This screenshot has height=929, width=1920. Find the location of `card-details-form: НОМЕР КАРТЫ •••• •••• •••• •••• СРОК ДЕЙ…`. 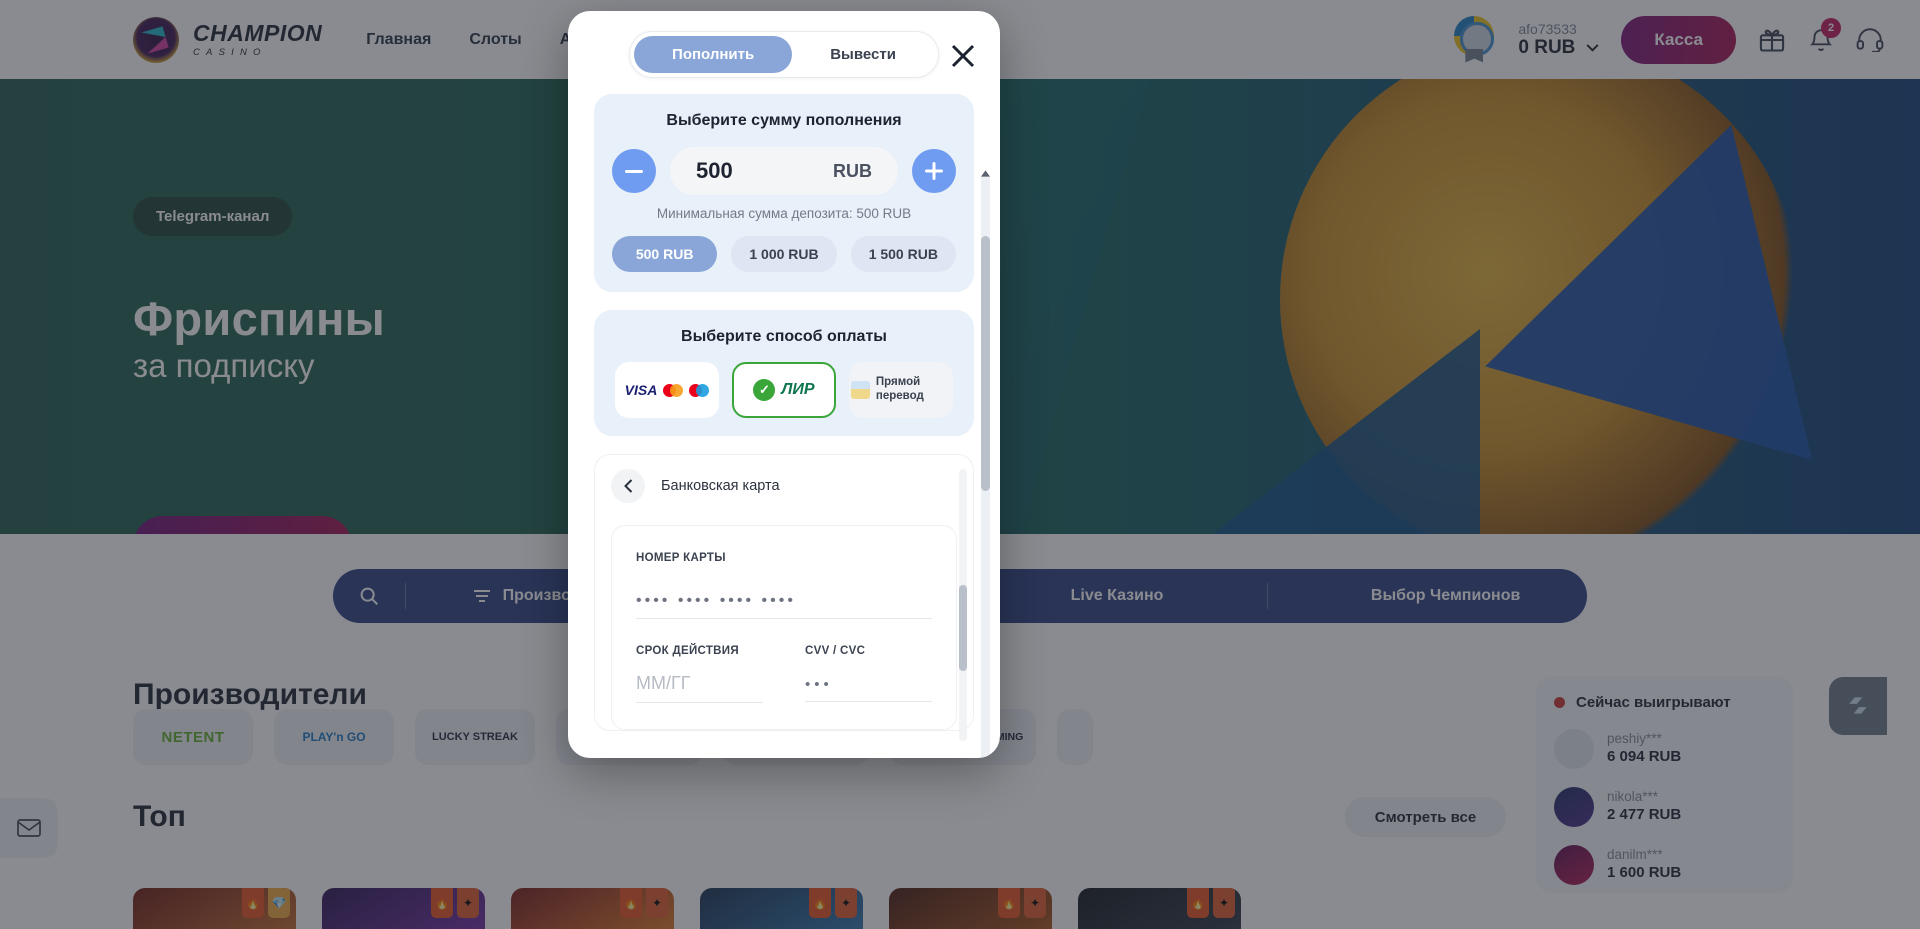

card-details-form: НОМЕР КАРТЫ •••• •••• •••• •••• СРОК ДЕЙ… is located at coordinates (784, 627).